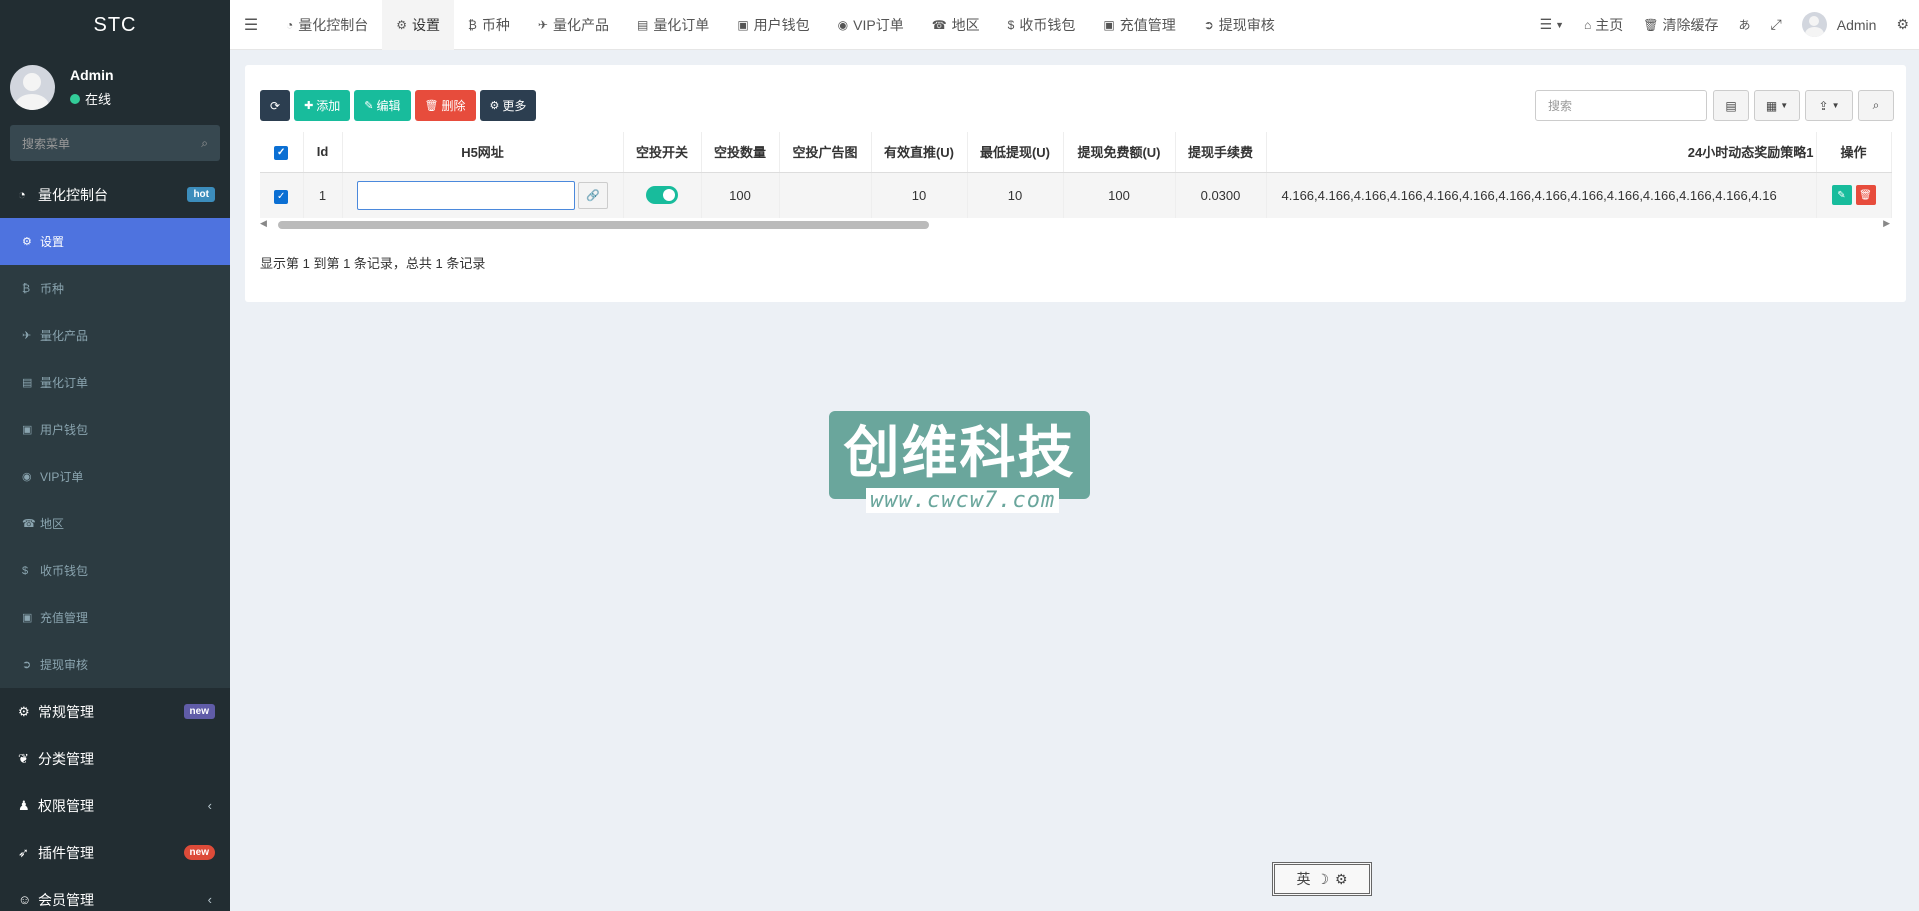 The image size is (1919, 911). Describe the element at coordinates (1865, 195) in the screenshot. I see `row-delete-button: 🗑` at that location.